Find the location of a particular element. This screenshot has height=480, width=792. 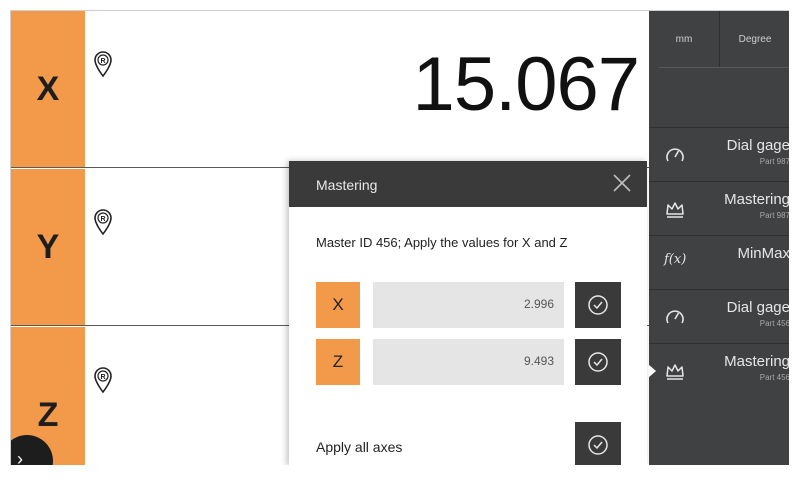

axis-label: Y is located at coordinates (48, 246).